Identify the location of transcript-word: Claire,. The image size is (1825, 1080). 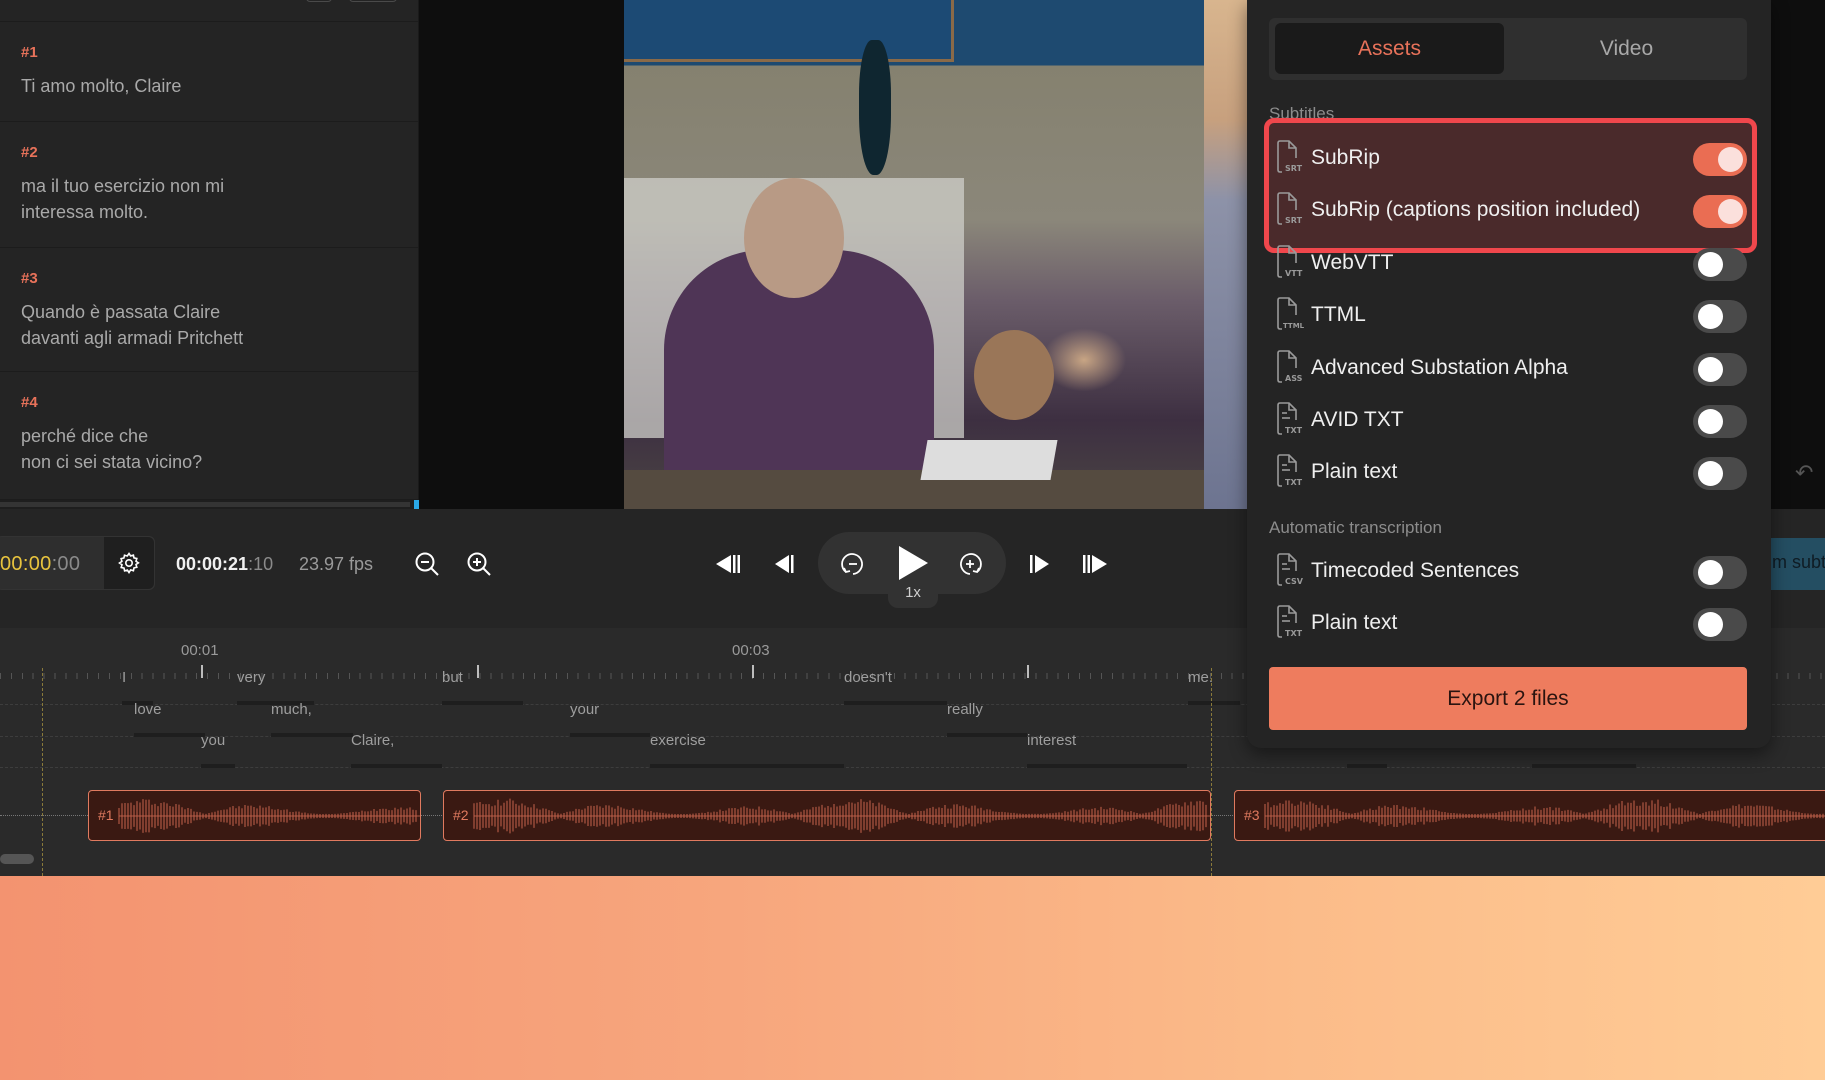
(372, 740).